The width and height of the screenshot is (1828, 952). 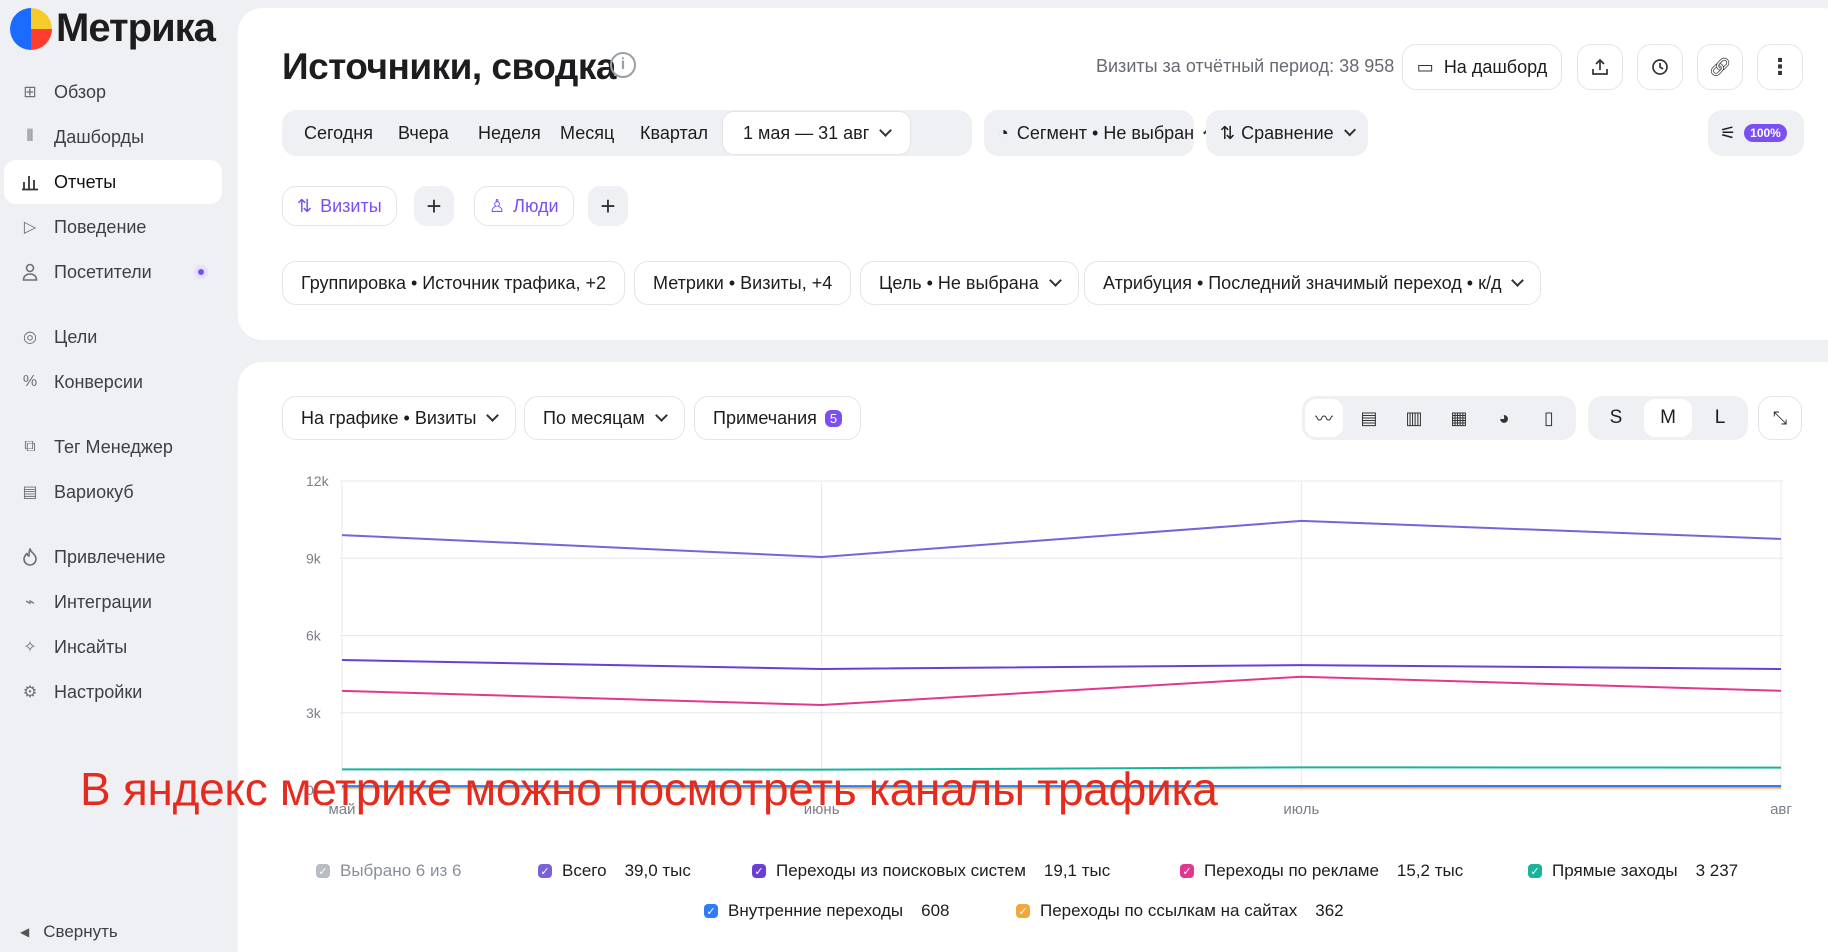 I want to click on period-month: Месяц, so click(x=587, y=133).